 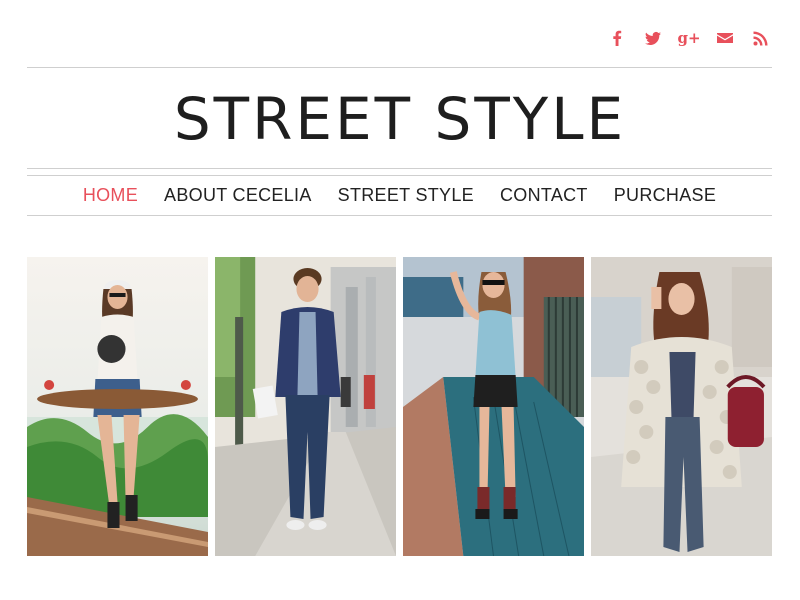 What do you see at coordinates (665, 195) in the screenshot?
I see `nav-item-purchase: PURCHASE` at bounding box center [665, 195].